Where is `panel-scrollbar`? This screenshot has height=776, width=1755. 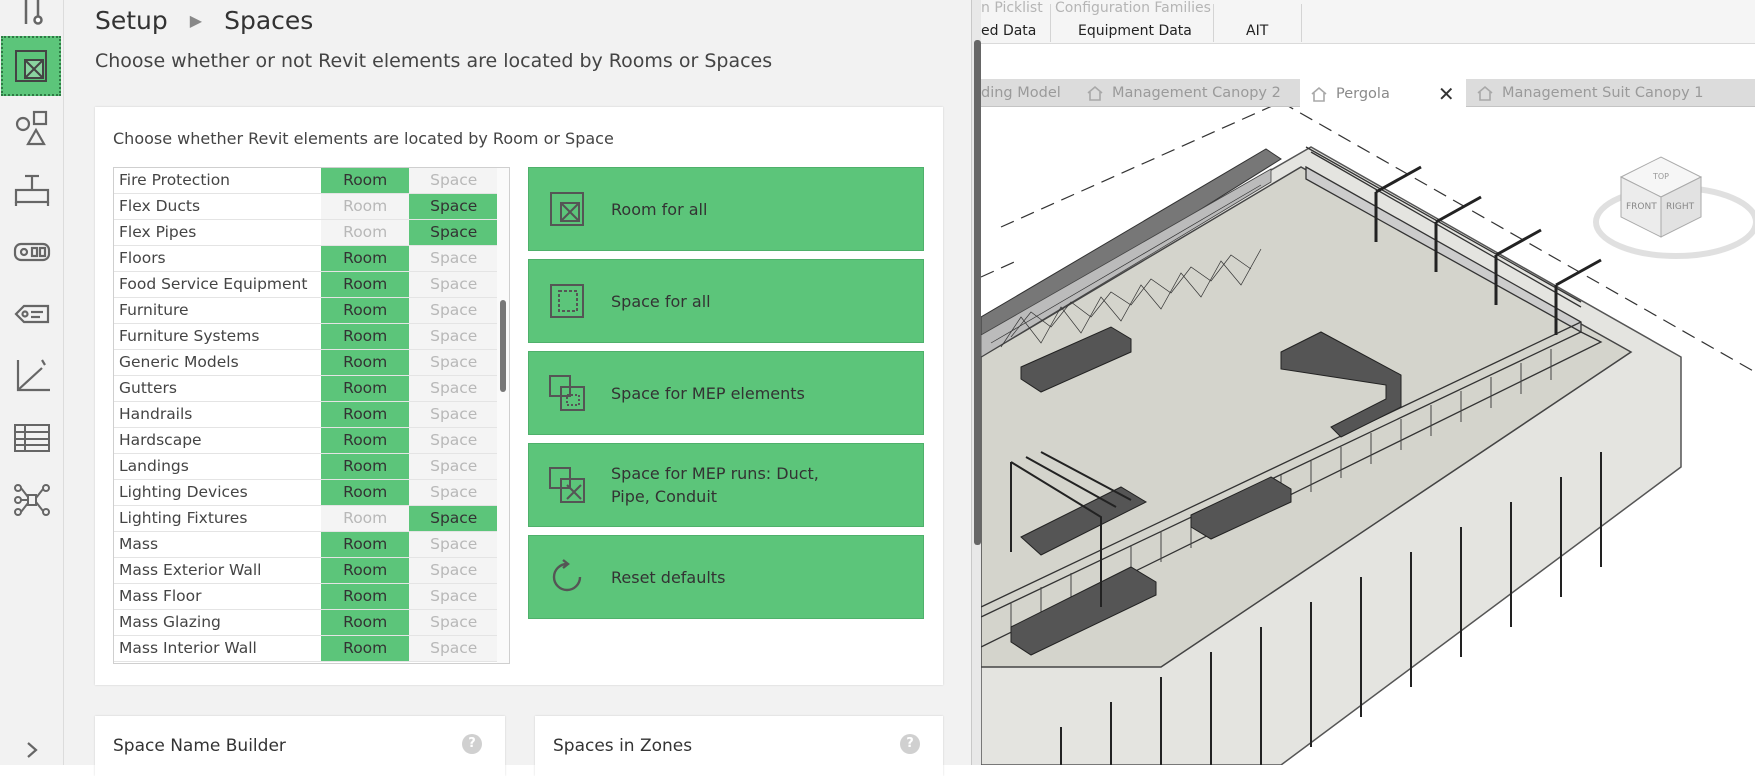
panel-scrollbar is located at coordinates (977, 292).